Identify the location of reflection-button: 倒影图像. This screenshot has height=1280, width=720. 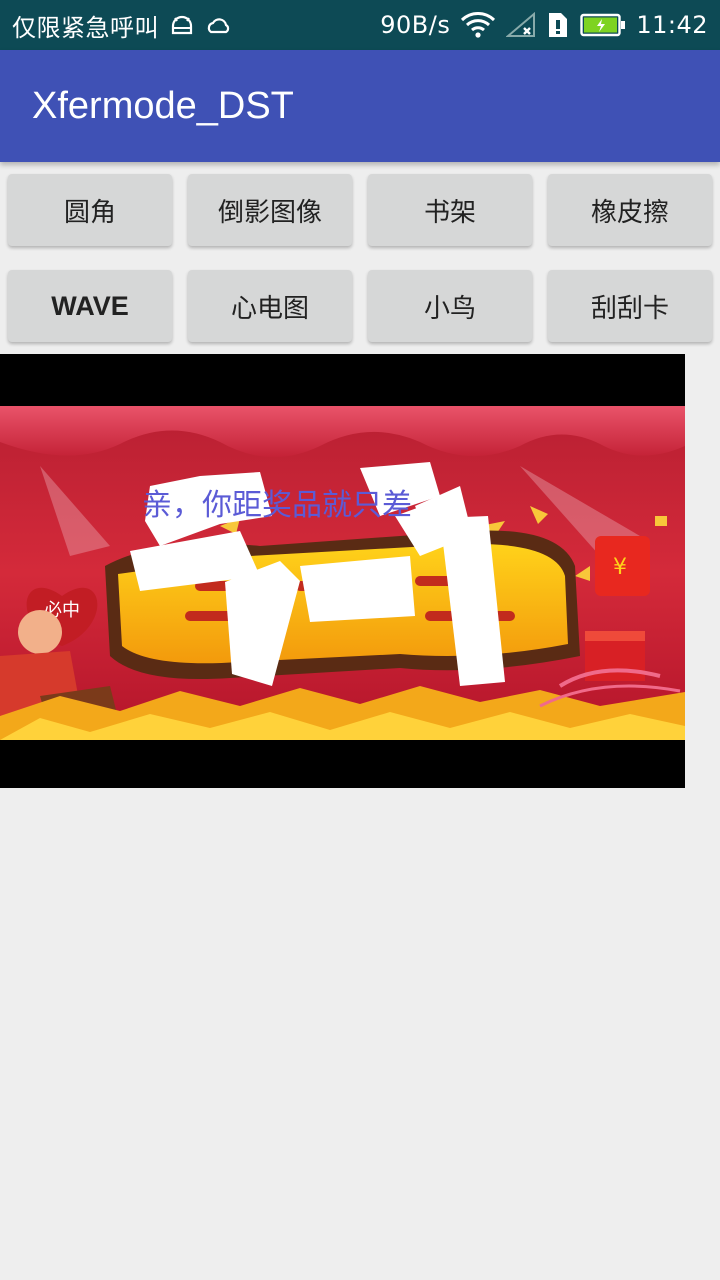
(270, 210).